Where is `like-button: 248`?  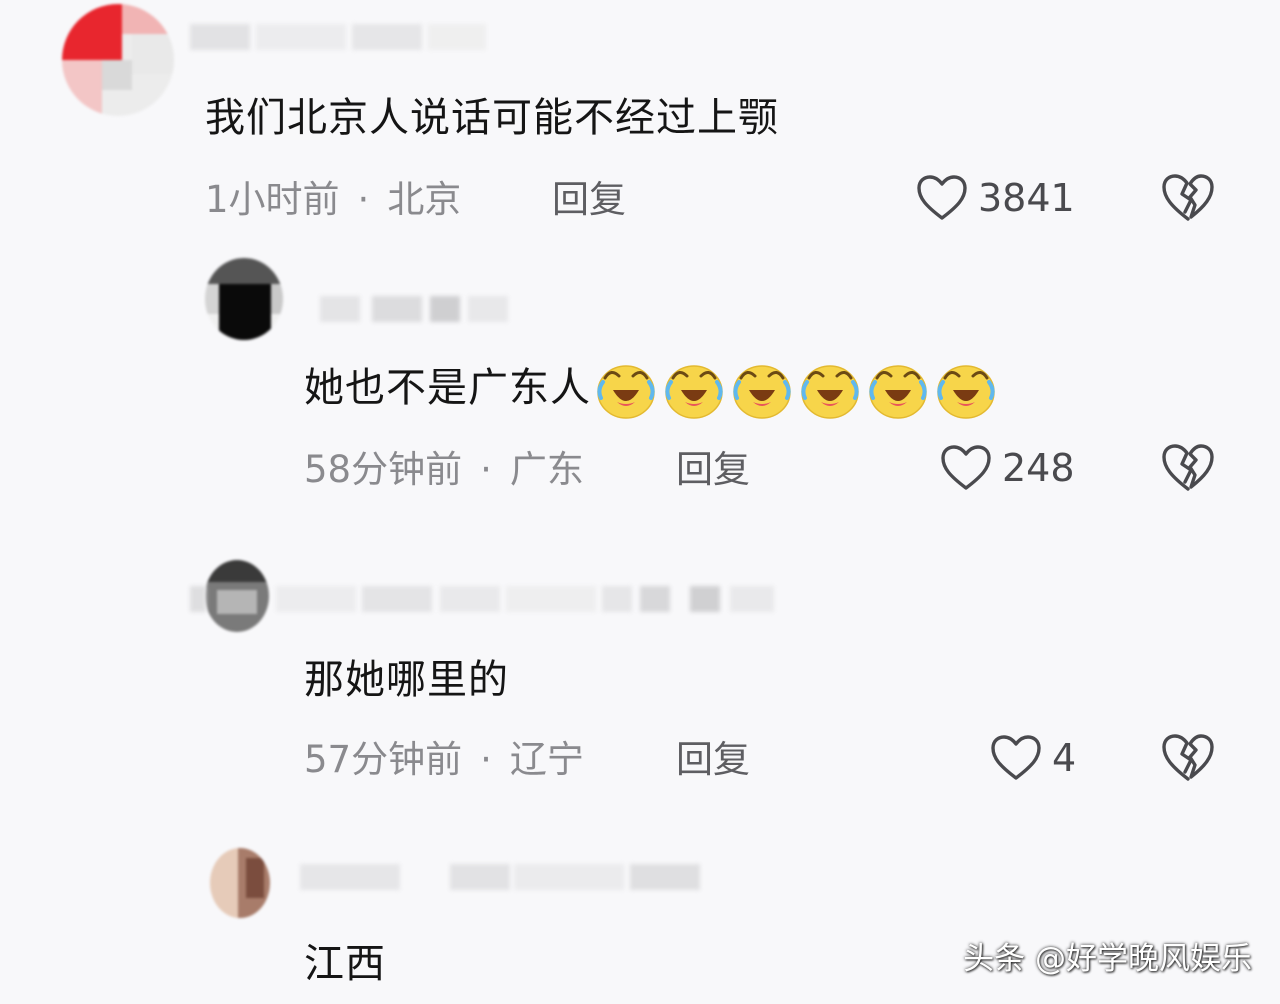 like-button: 248 is located at coordinates (1007, 468).